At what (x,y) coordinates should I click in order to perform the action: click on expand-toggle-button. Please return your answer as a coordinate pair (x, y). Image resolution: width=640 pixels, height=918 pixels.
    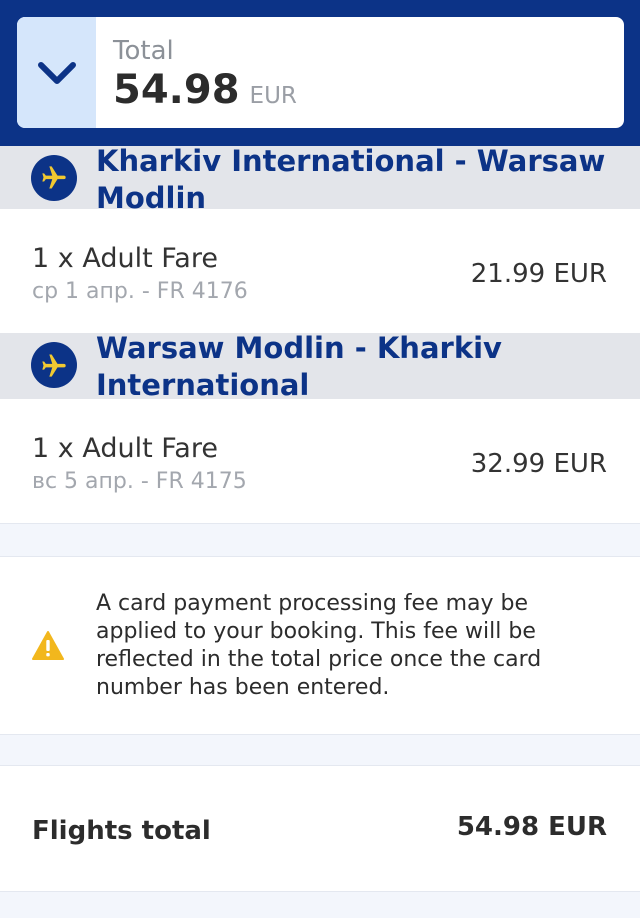
    Looking at the image, I should click on (56, 72).